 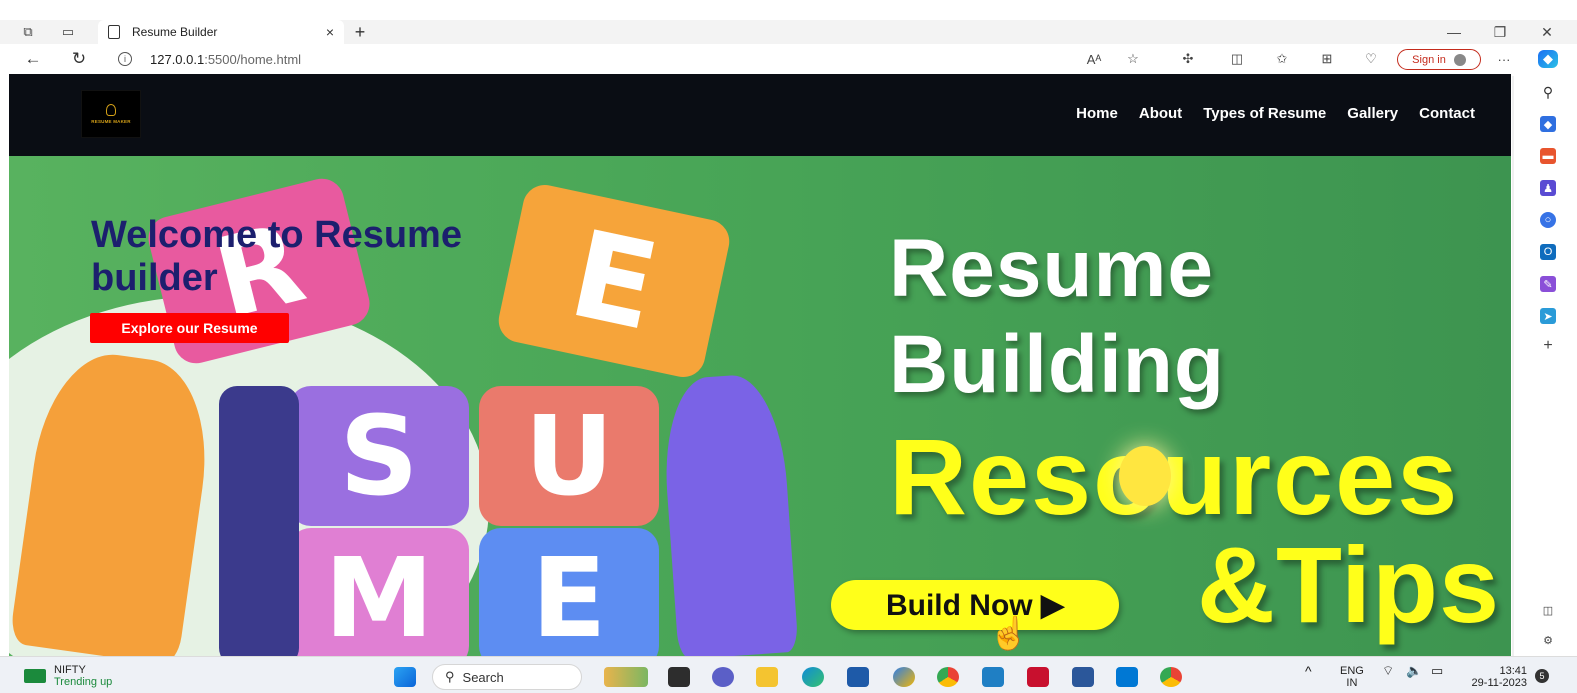 What do you see at coordinates (1264, 113) in the screenshot?
I see `nav-types-of-resume: Types of Resume` at bounding box center [1264, 113].